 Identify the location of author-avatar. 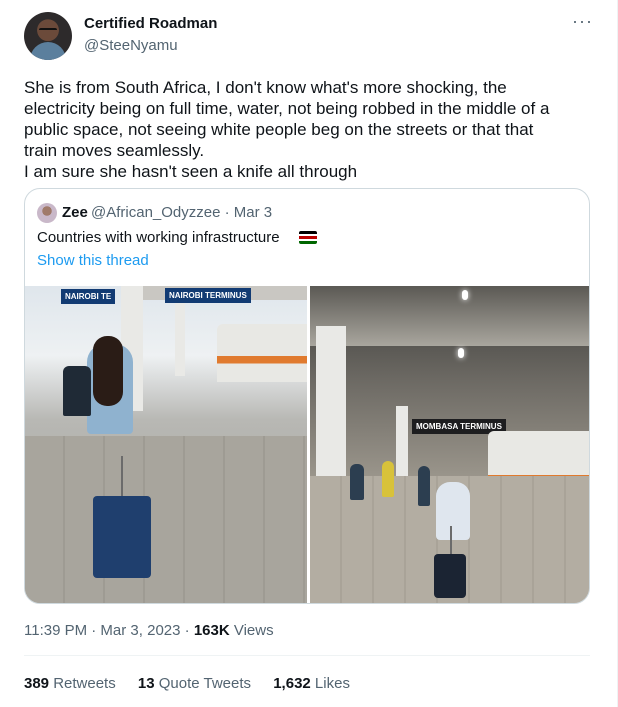
(48, 36).